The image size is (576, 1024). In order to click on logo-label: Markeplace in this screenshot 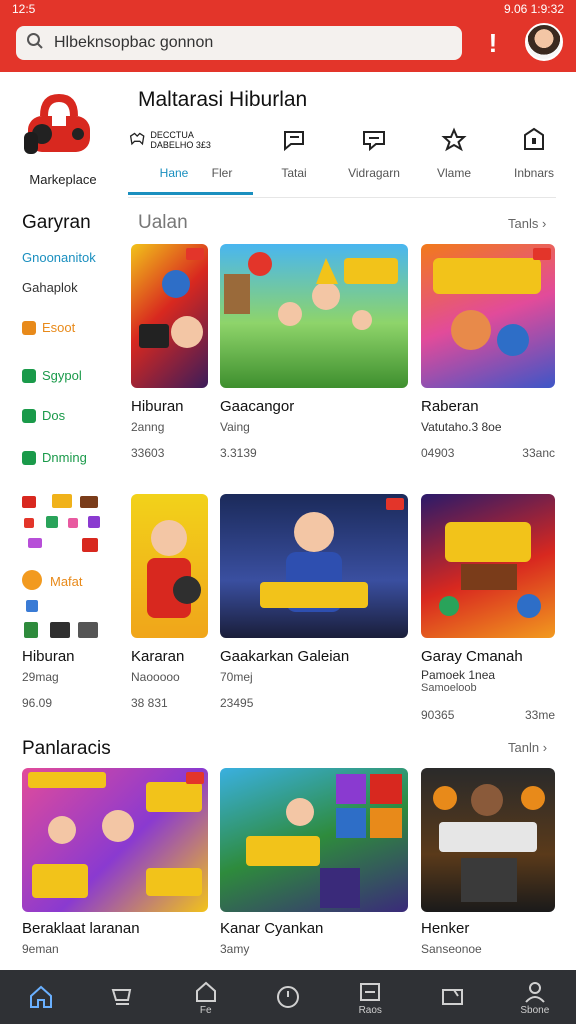, I will do `click(63, 179)`.